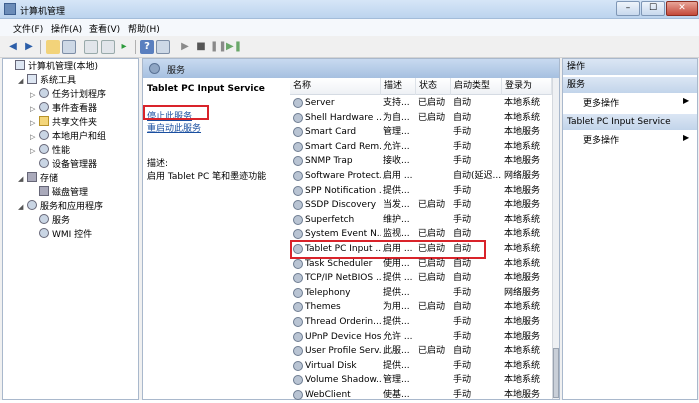 The height and width of the screenshot is (403, 699). I want to click on menu-file: 文件(F), so click(28, 28).